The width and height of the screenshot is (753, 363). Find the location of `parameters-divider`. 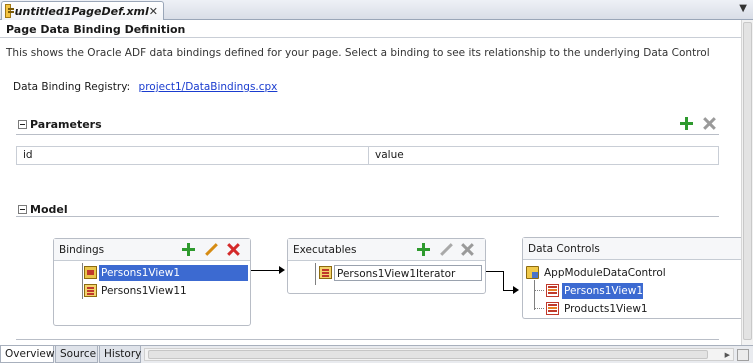

parameters-divider is located at coordinates (367, 134).